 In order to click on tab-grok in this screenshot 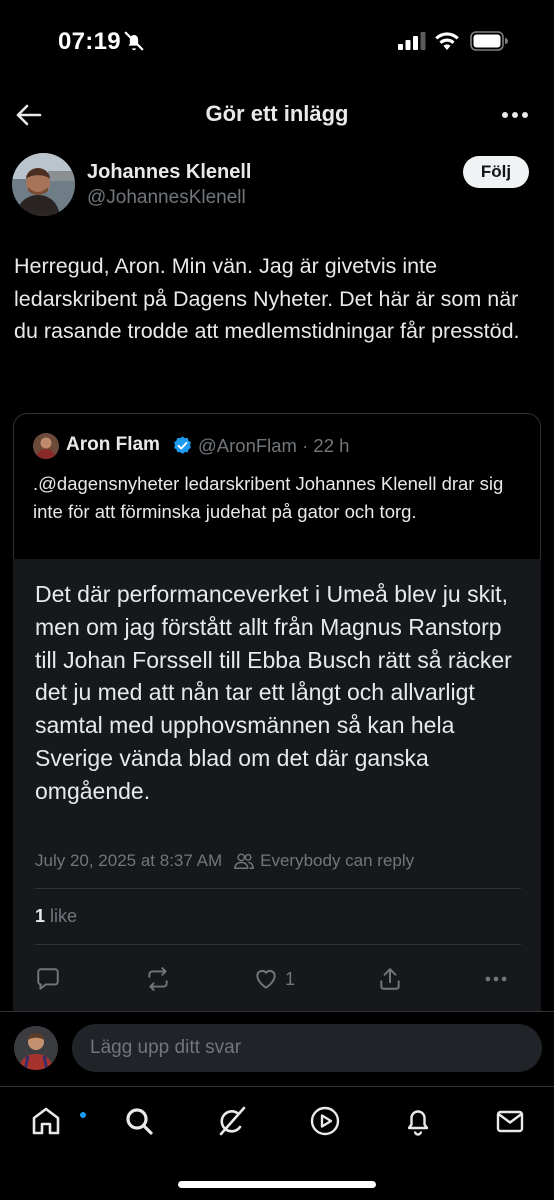, I will do `click(232, 1121)`.